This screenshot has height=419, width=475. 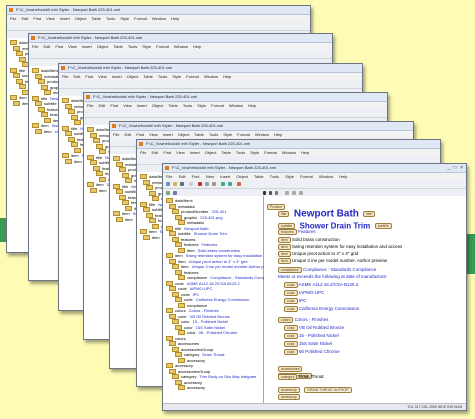 I want to click on tree-node: color 15 - Polished Nickel, so click(x=200, y=322).